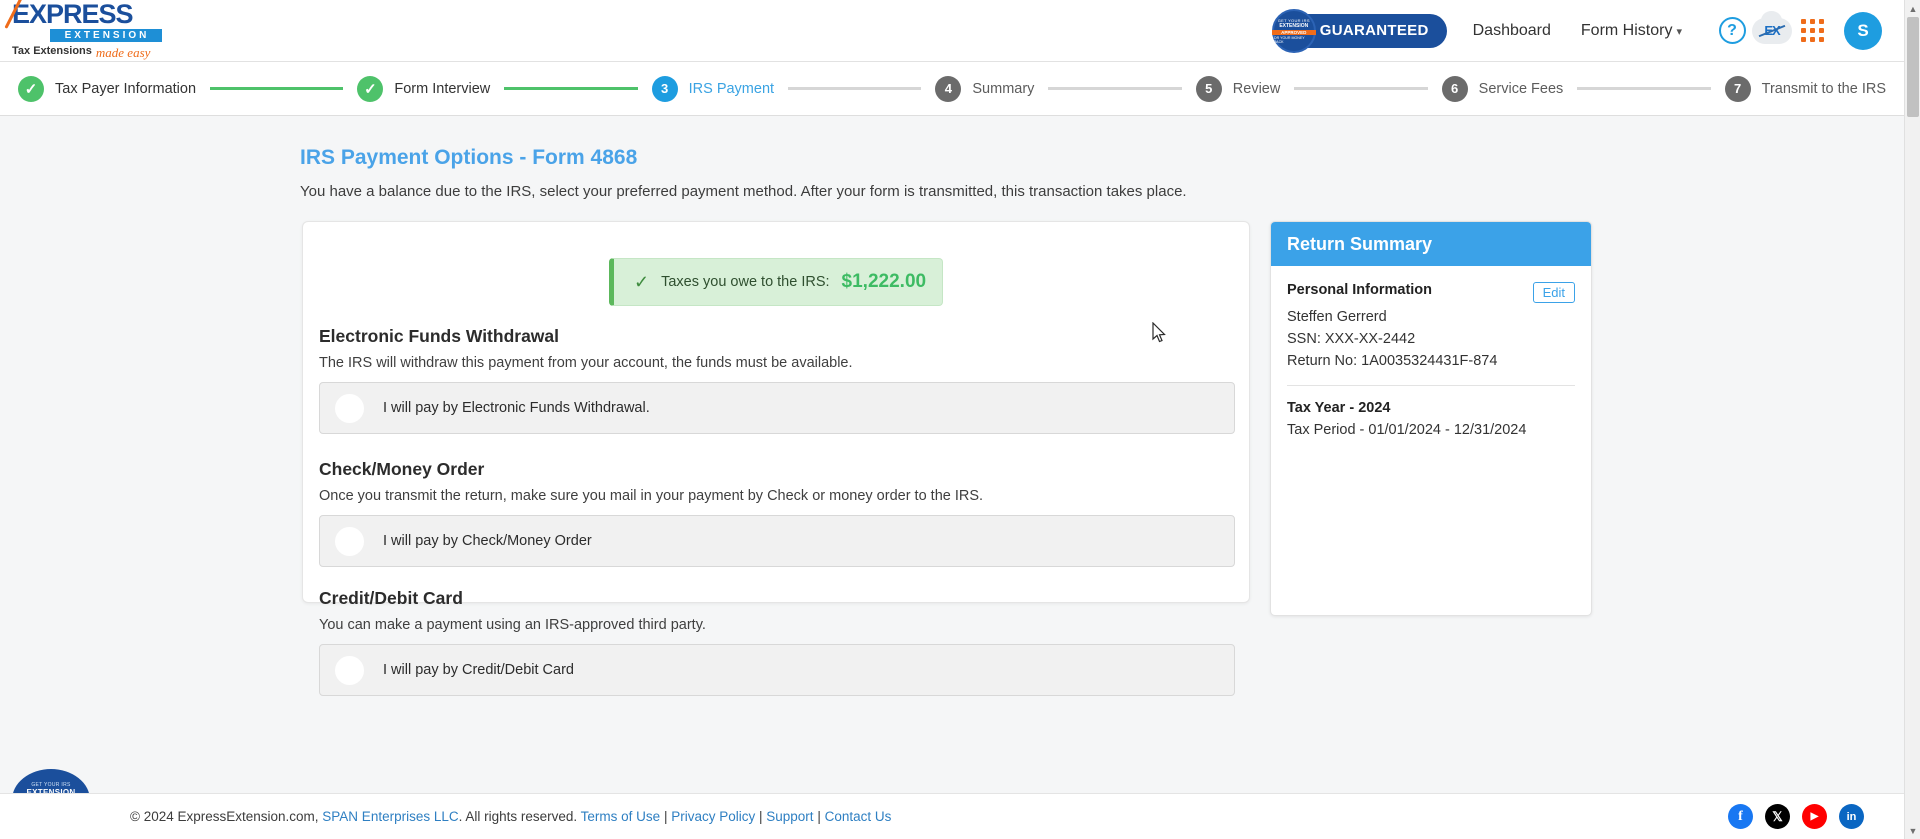 This screenshot has height=839, width=1920. Describe the element at coordinates (1626, 30) in the screenshot. I see `nav-form-history-label: Form History` at that location.